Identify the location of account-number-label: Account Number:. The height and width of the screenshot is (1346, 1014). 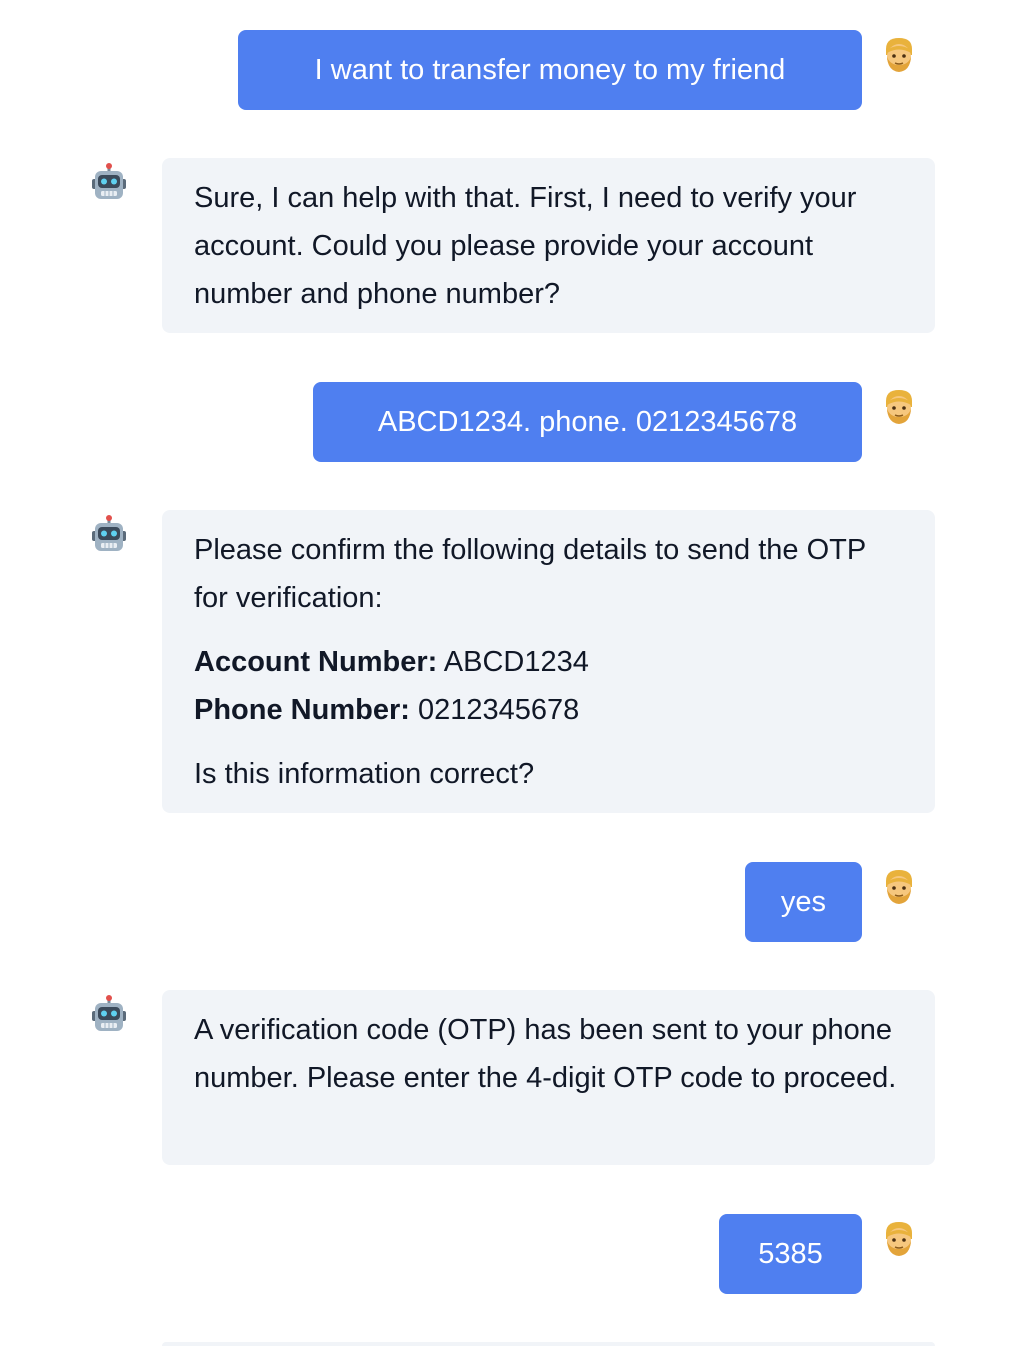
(316, 662).